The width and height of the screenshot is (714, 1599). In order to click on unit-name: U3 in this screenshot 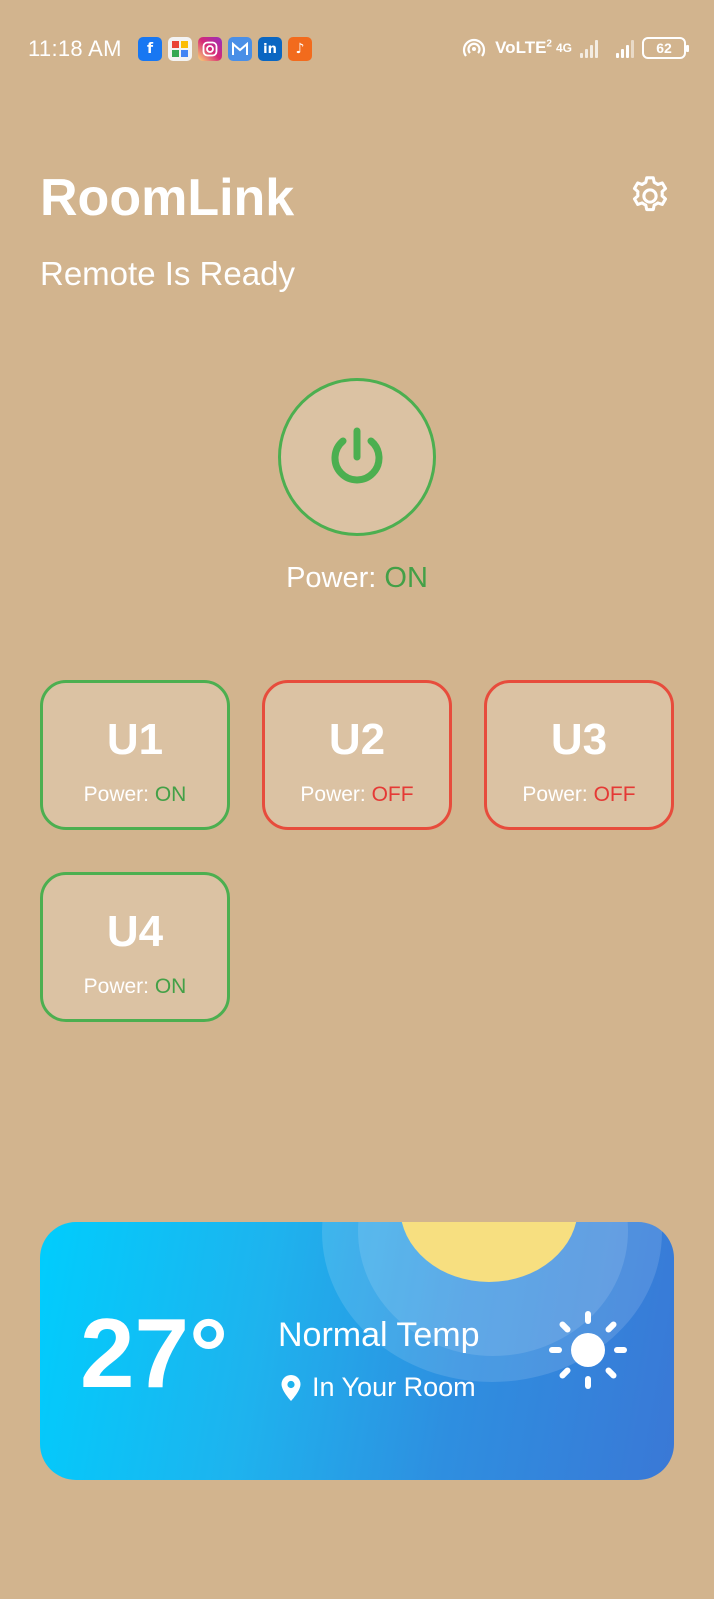, I will do `click(579, 739)`.